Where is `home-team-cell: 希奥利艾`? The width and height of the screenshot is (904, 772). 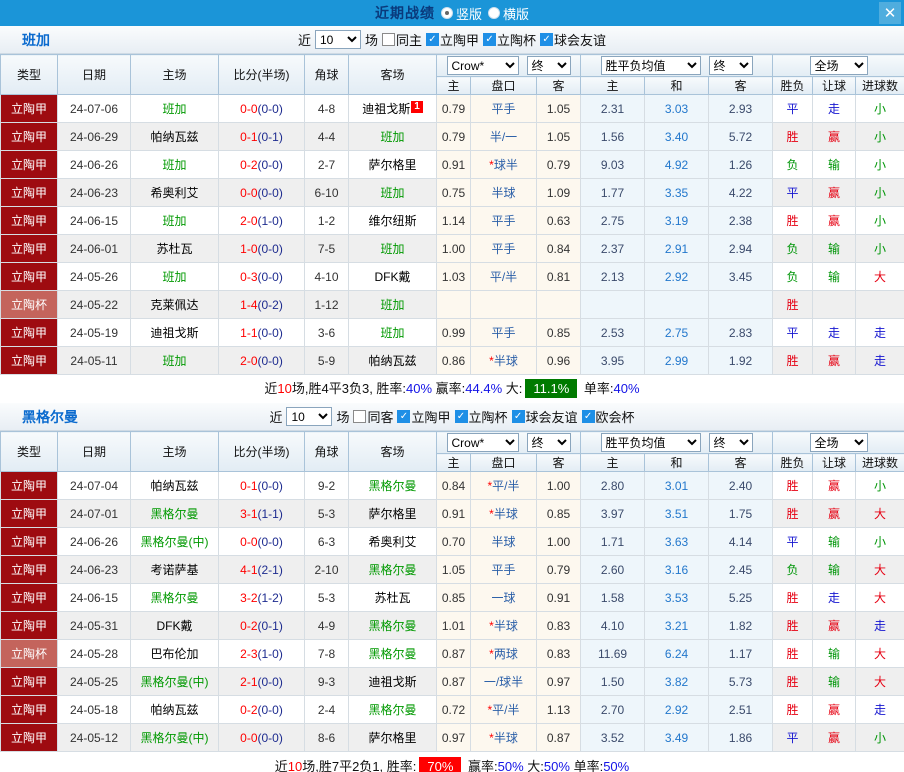 home-team-cell: 希奥利艾 is located at coordinates (174, 192).